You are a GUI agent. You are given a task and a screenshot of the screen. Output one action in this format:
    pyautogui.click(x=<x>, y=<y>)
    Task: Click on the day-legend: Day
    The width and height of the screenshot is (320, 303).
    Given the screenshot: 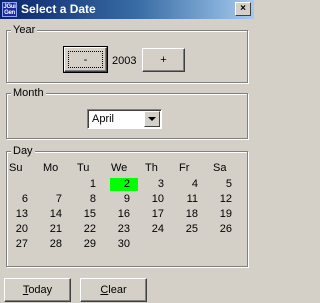 What is the action you would take?
    pyautogui.click(x=23, y=151)
    